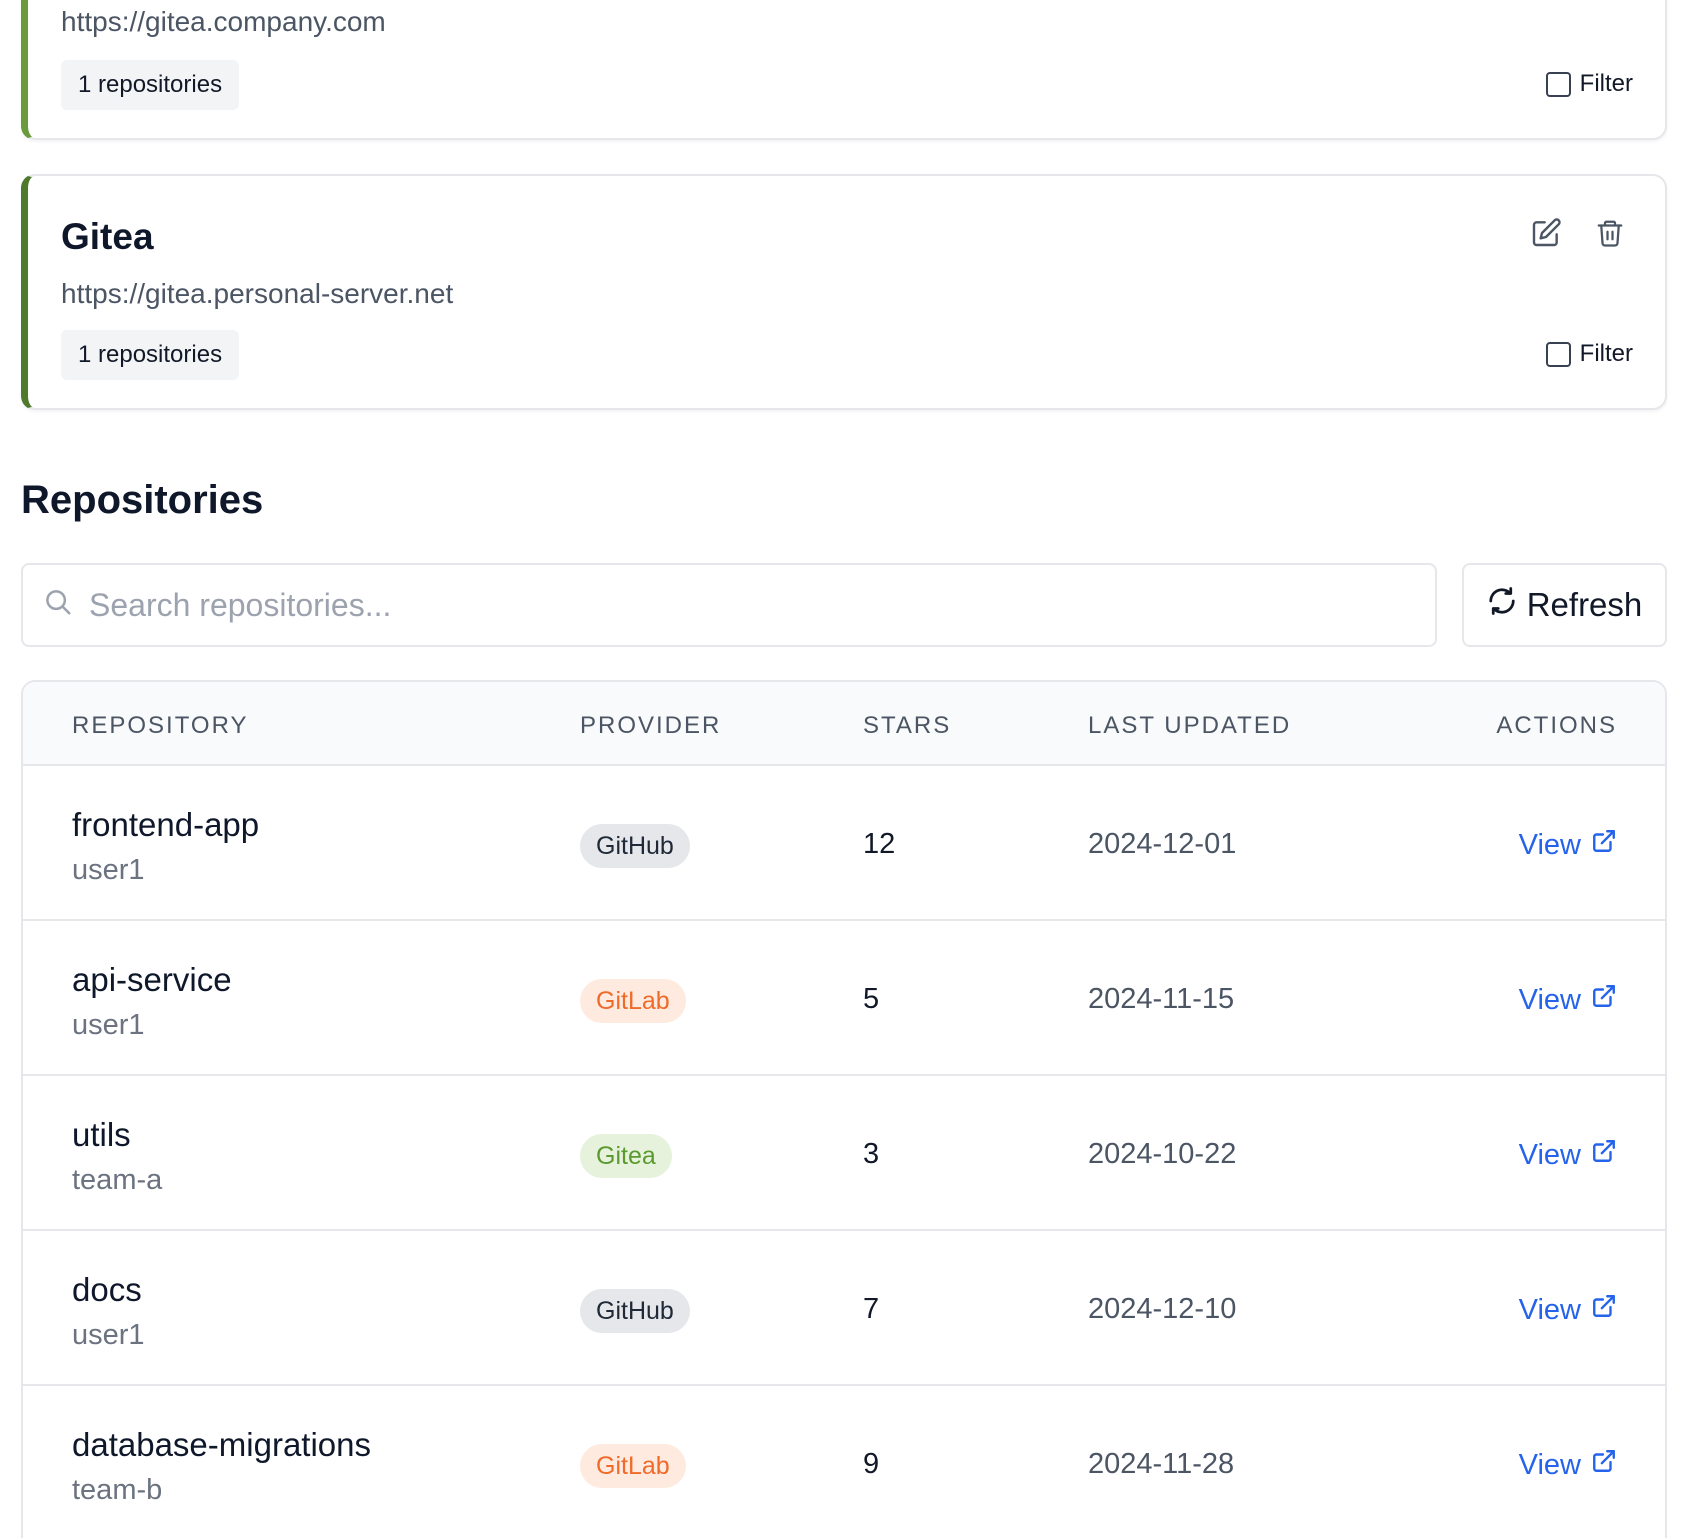  Describe the element at coordinates (1190, 725) in the screenshot. I see `column-header-last-updated: LAST UPDATED` at that location.